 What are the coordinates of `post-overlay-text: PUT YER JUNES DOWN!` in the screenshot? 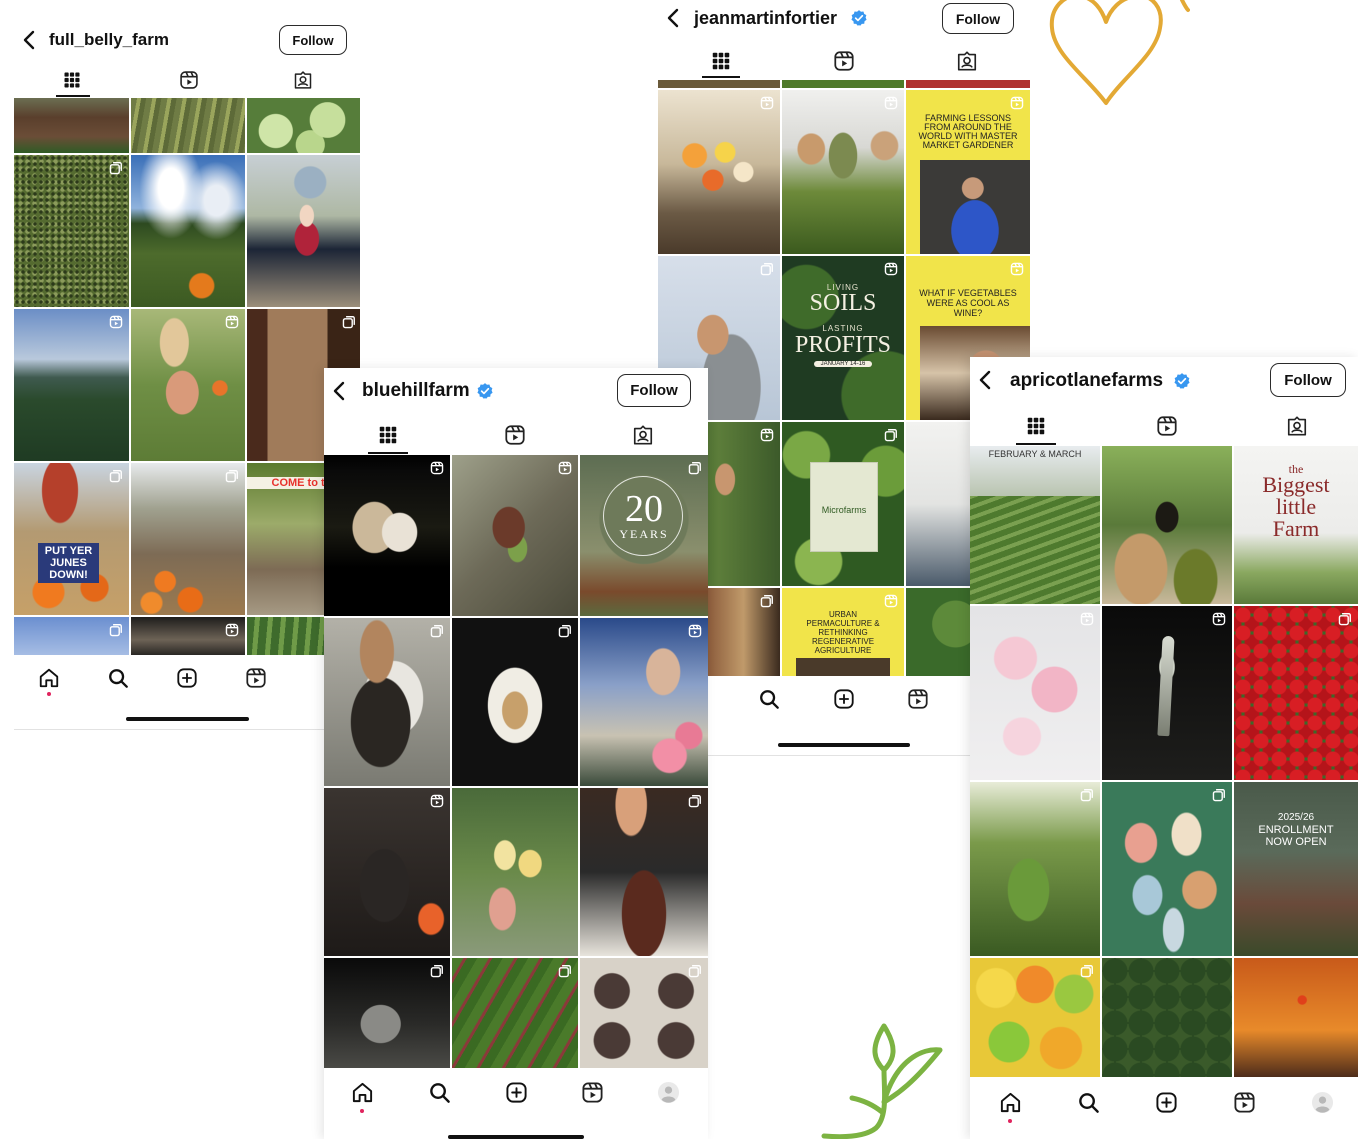 It's located at (68, 563).